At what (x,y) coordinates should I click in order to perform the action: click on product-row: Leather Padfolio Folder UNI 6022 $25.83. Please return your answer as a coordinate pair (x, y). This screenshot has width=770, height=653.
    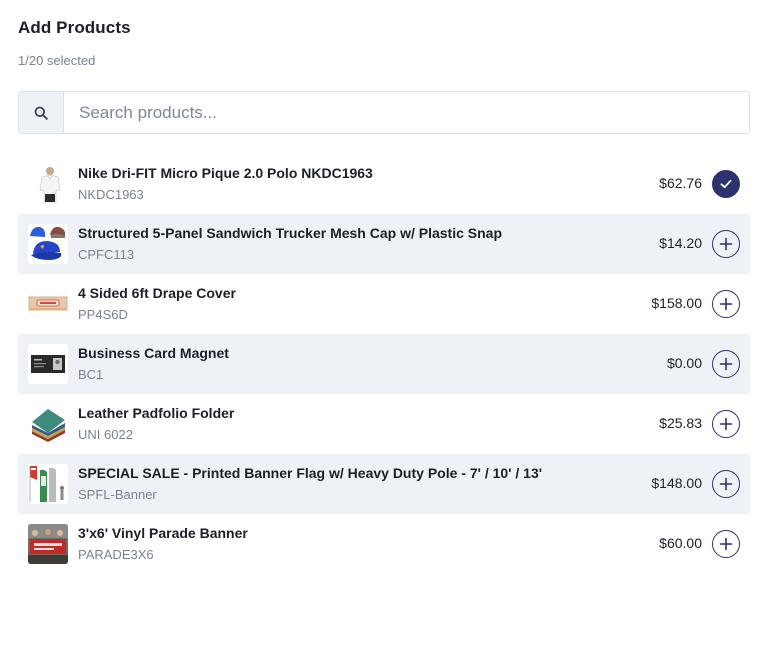
    Looking at the image, I should click on (384, 424).